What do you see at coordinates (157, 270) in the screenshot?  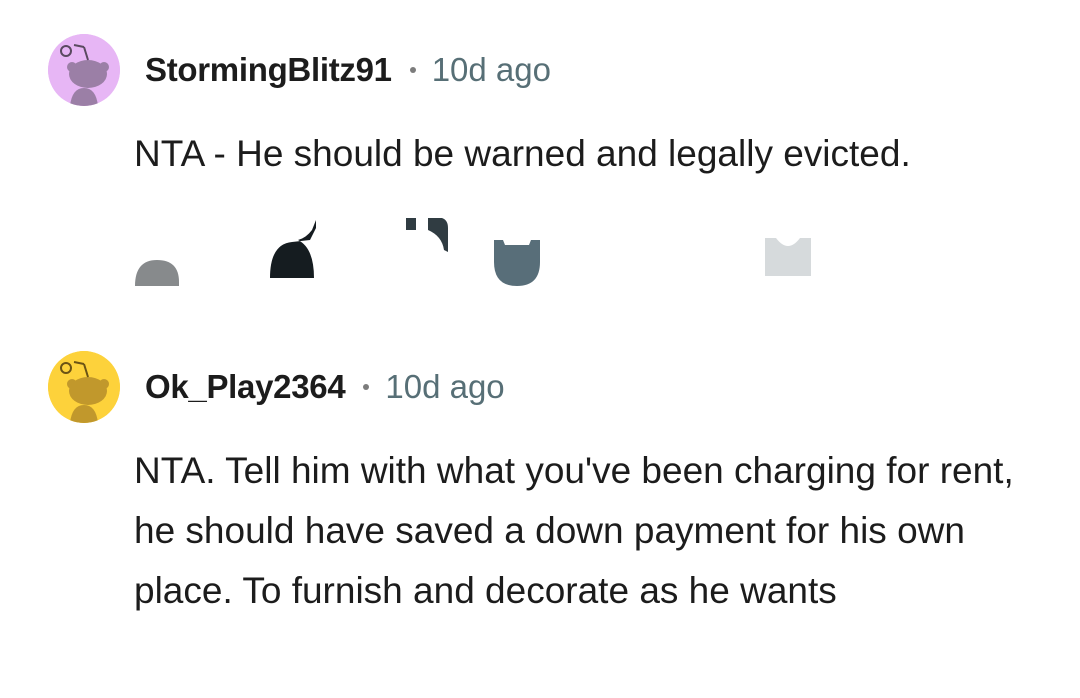 I see `upvote-icon` at bounding box center [157, 270].